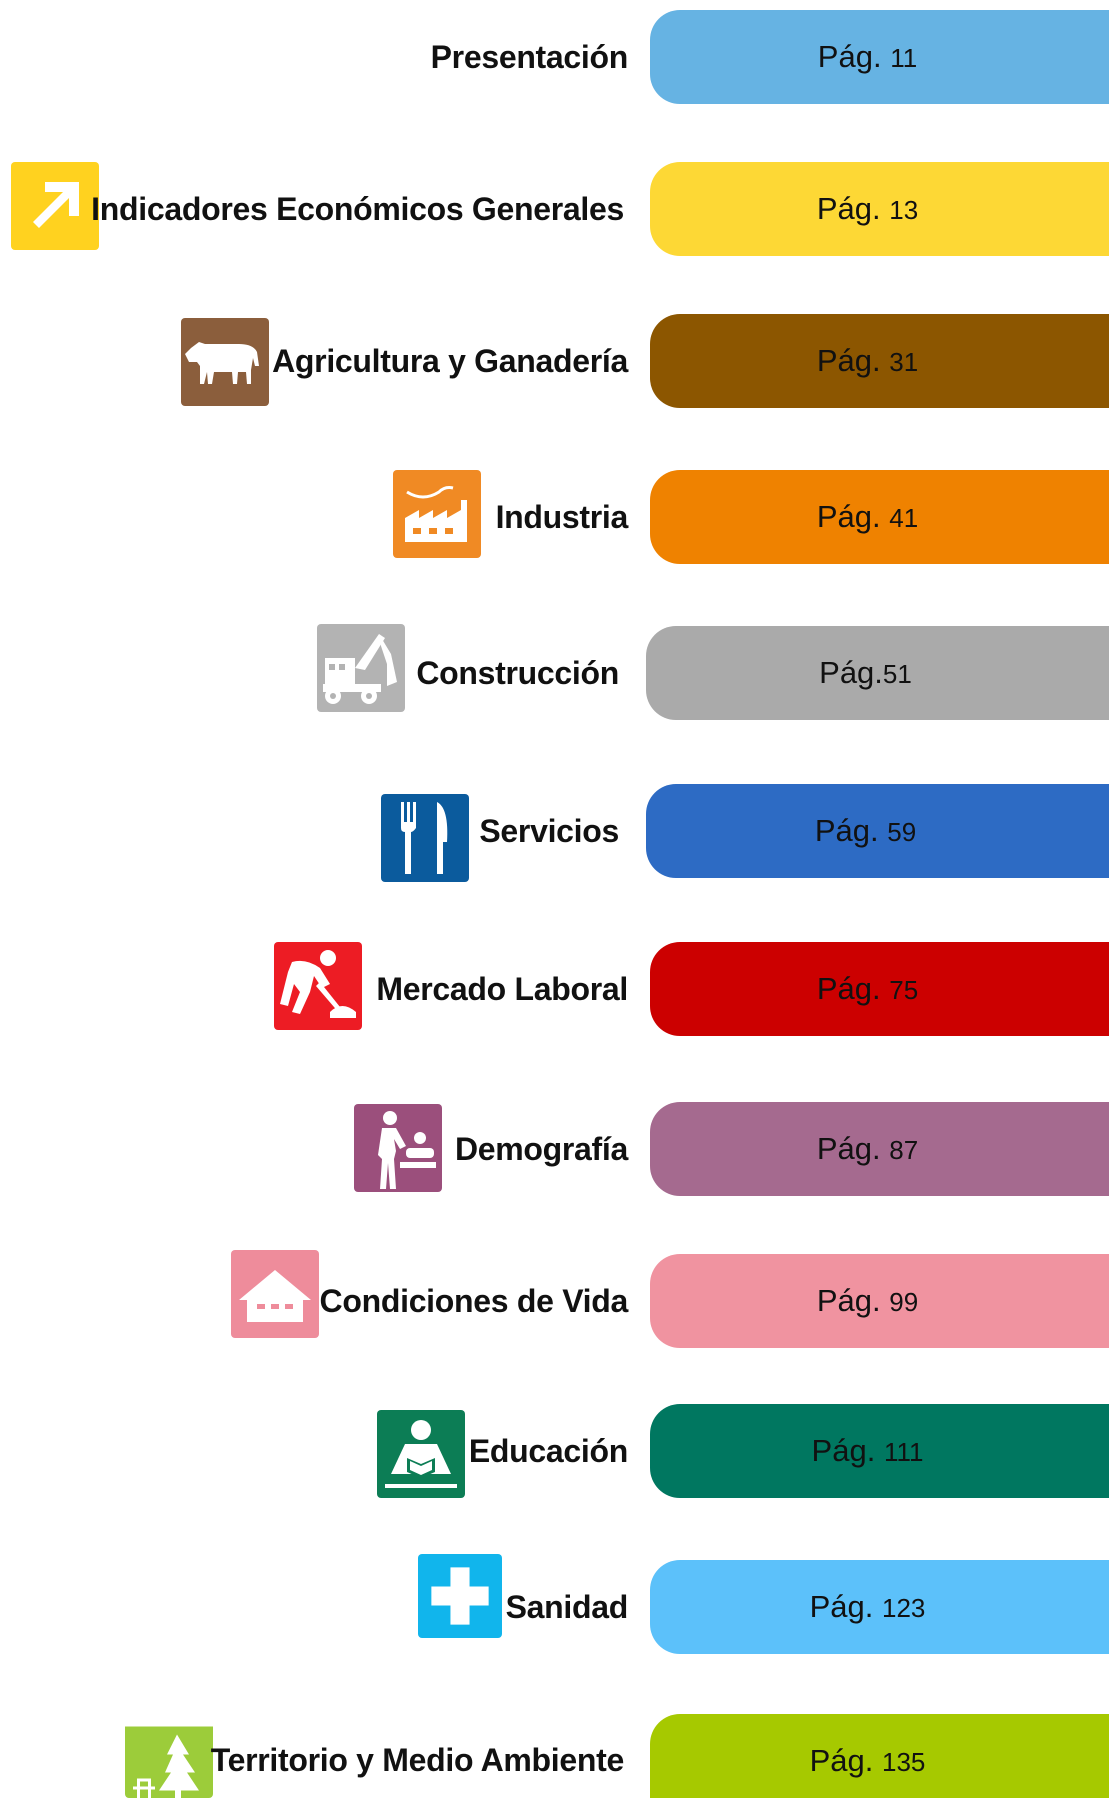 Image resolution: width=1109 pixels, height=1807 pixels. I want to click on toc-title: Indicadores Económicos Generales, so click(357, 208).